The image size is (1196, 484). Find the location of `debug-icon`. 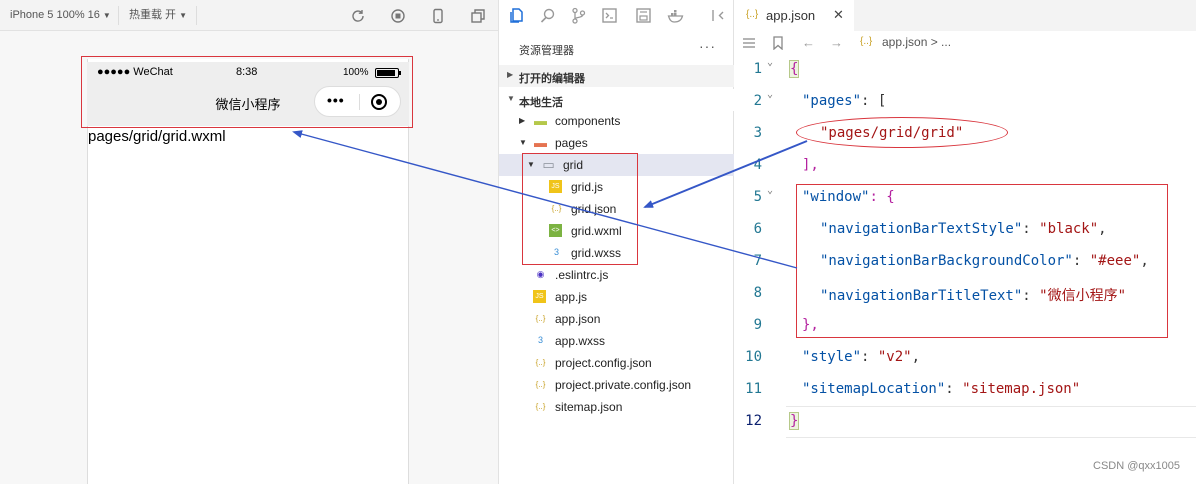

debug-icon is located at coordinates (609, 15).